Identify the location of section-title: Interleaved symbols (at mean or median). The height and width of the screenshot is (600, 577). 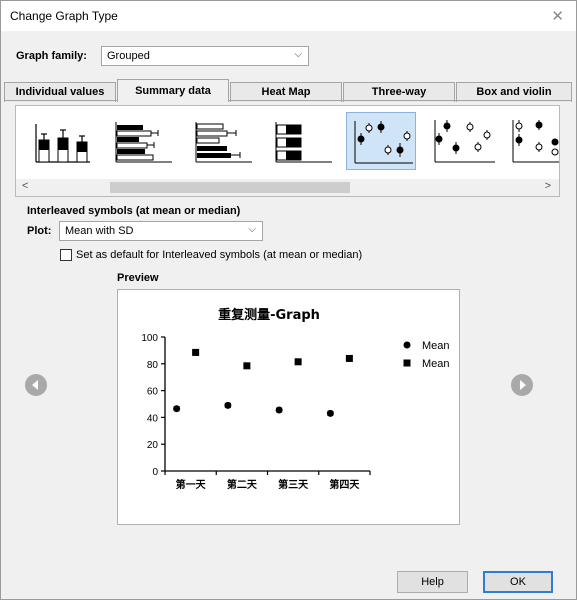
(134, 211).